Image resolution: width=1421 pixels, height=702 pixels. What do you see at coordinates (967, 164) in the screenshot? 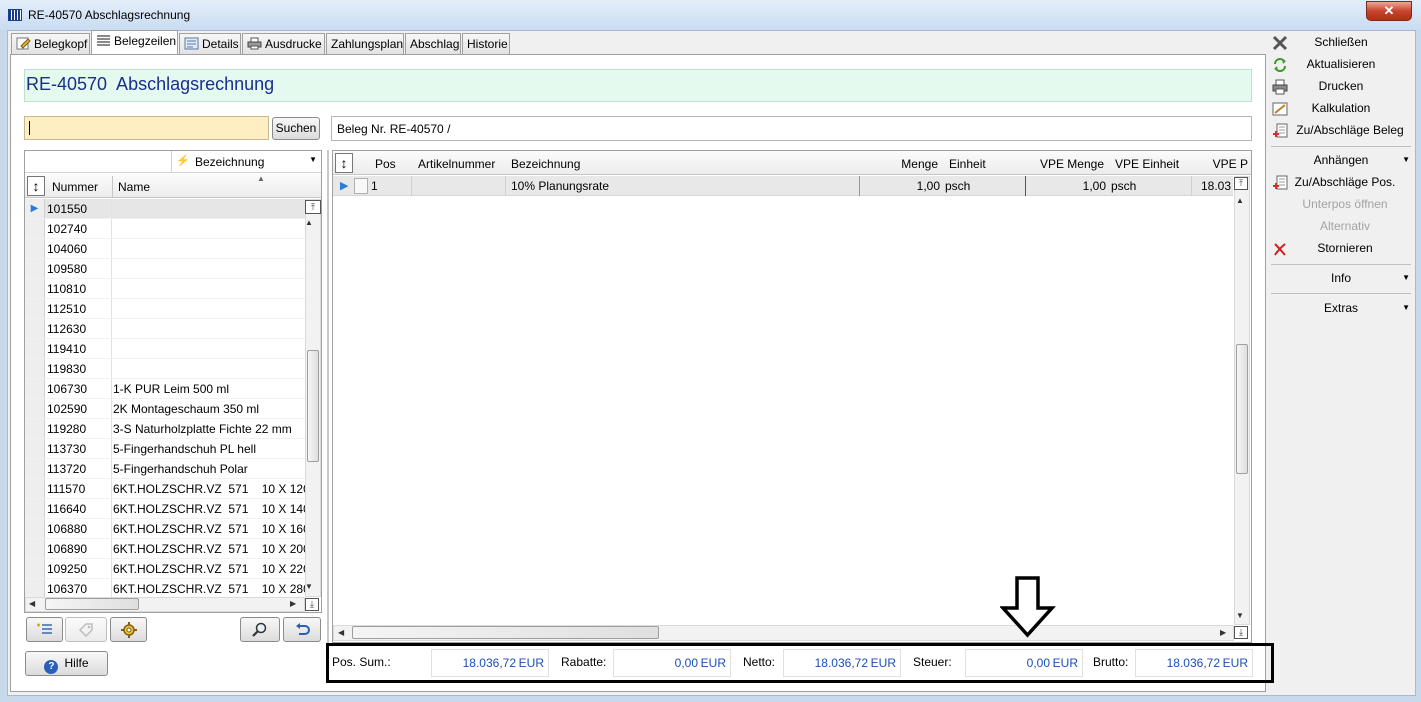
I see `column-header-einheit: Einheit` at bounding box center [967, 164].